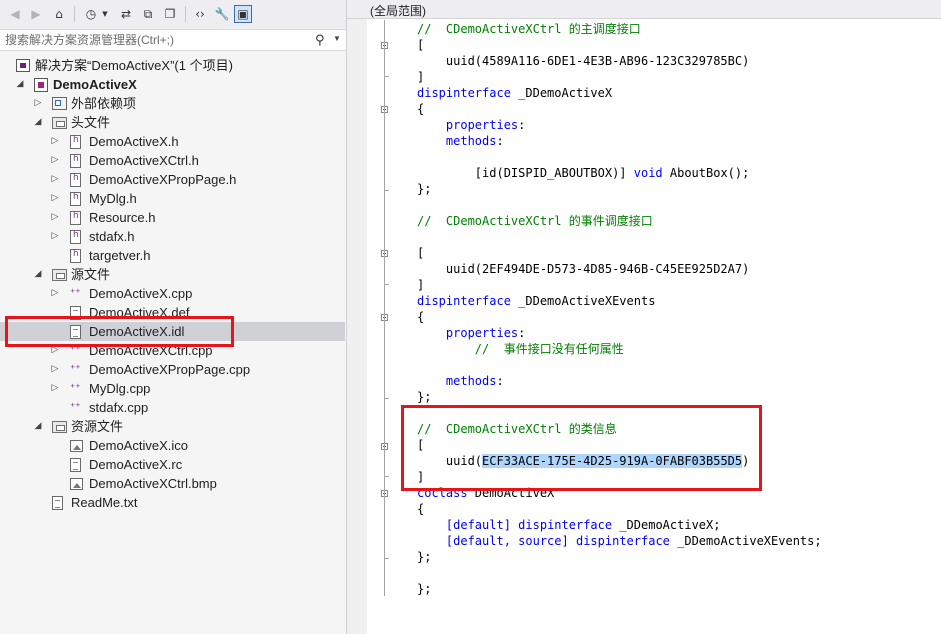 The image size is (941, 634). What do you see at coordinates (173, 388) in the screenshot?
I see `tree-item: ▷ ⁺⁺ MyDlg.cpp` at bounding box center [173, 388].